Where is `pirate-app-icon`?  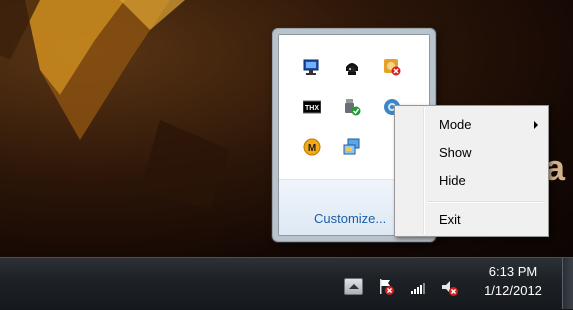
pirate-app-icon is located at coordinates (352, 67).